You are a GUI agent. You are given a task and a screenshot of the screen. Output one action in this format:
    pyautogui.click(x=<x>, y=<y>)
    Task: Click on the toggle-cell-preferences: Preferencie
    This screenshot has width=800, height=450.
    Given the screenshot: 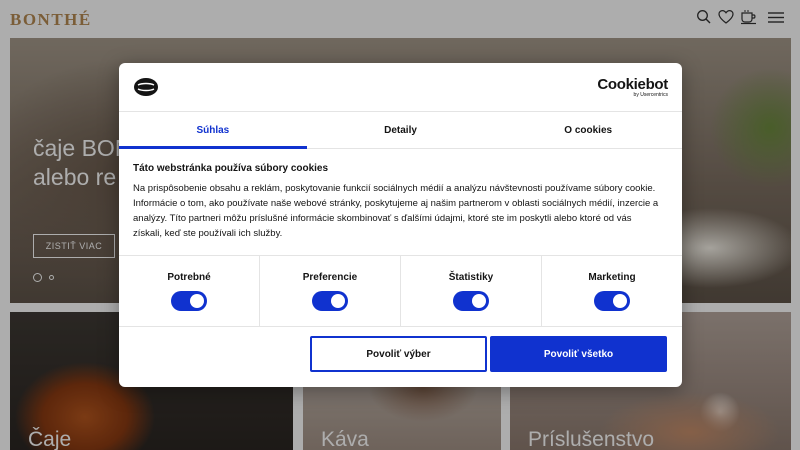 What is the action you would take?
    pyautogui.click(x=330, y=291)
    